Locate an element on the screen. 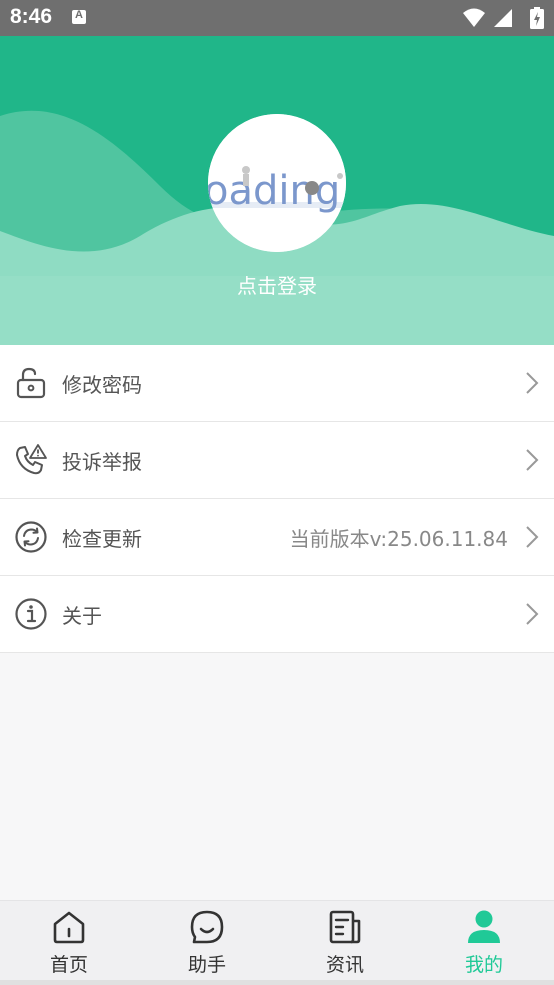  bottom-nav: 首页 助手 资讯 我的 is located at coordinates (277, 942).